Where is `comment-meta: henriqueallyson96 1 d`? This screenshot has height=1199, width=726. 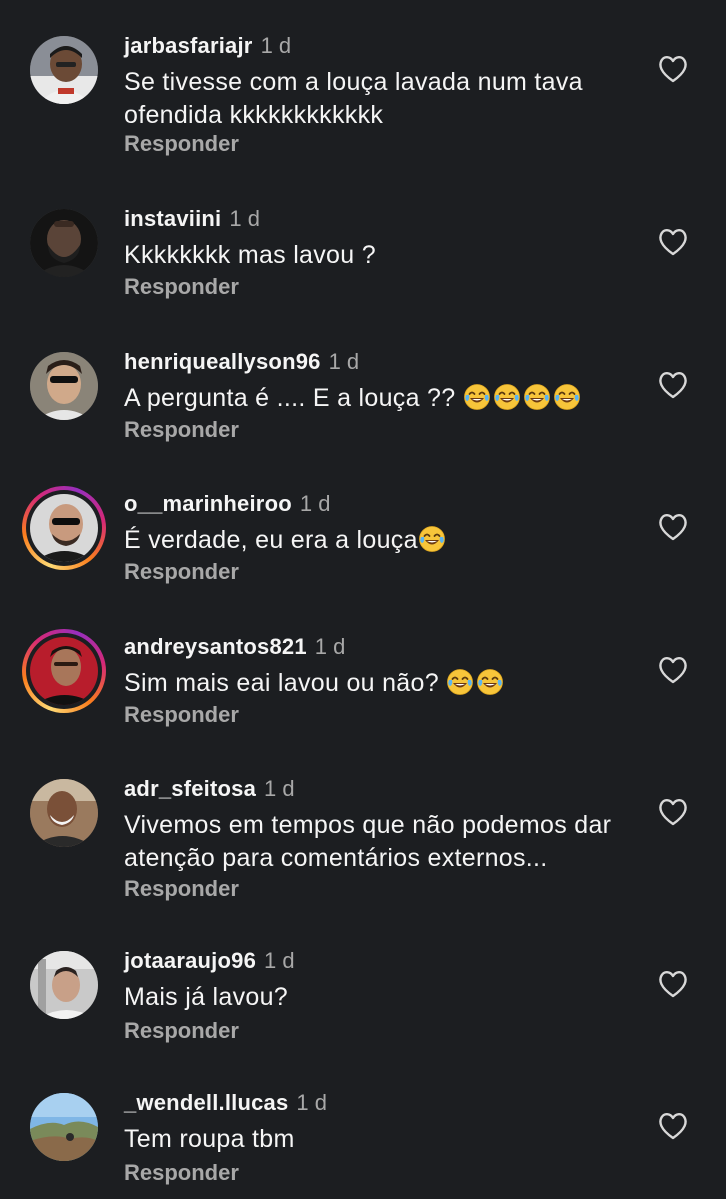
comment-meta: henriqueallyson96 1 d is located at coordinates (241, 362).